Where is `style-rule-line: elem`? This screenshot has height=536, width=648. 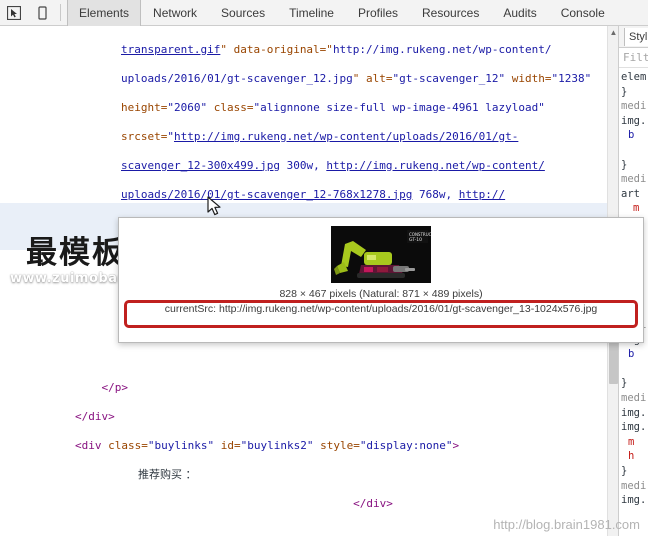 style-rule-line: elem is located at coordinates (634, 77).